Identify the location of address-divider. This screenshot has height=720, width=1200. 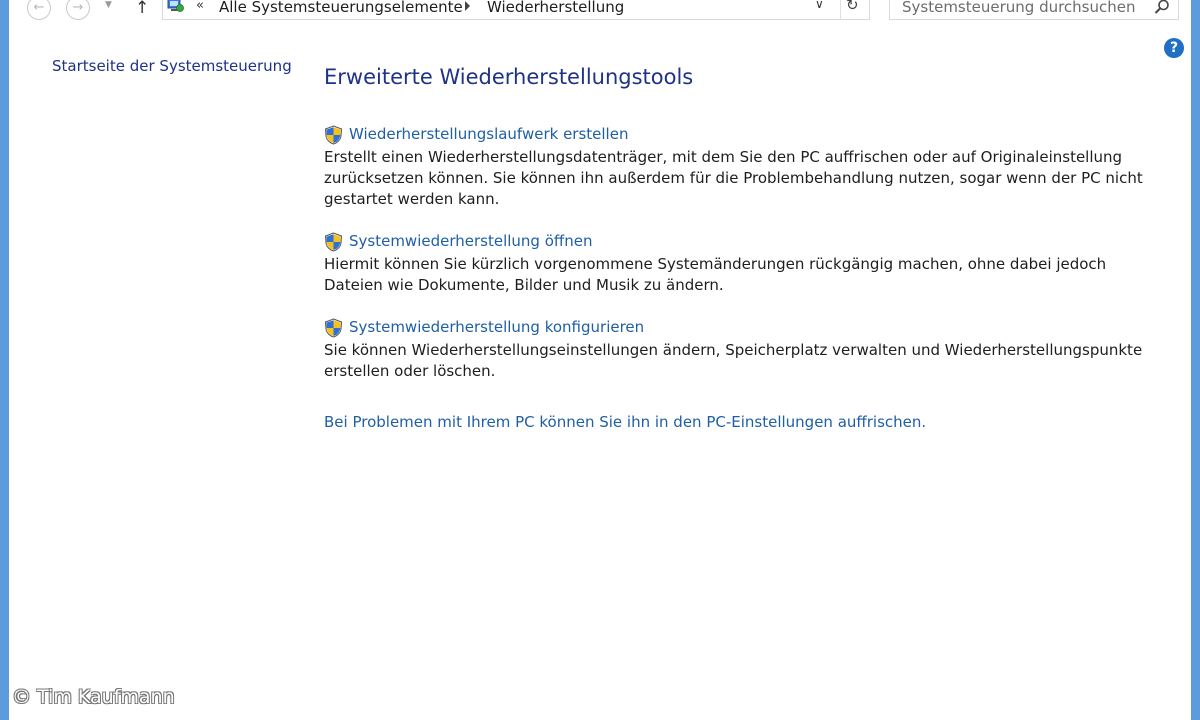
(840, 9).